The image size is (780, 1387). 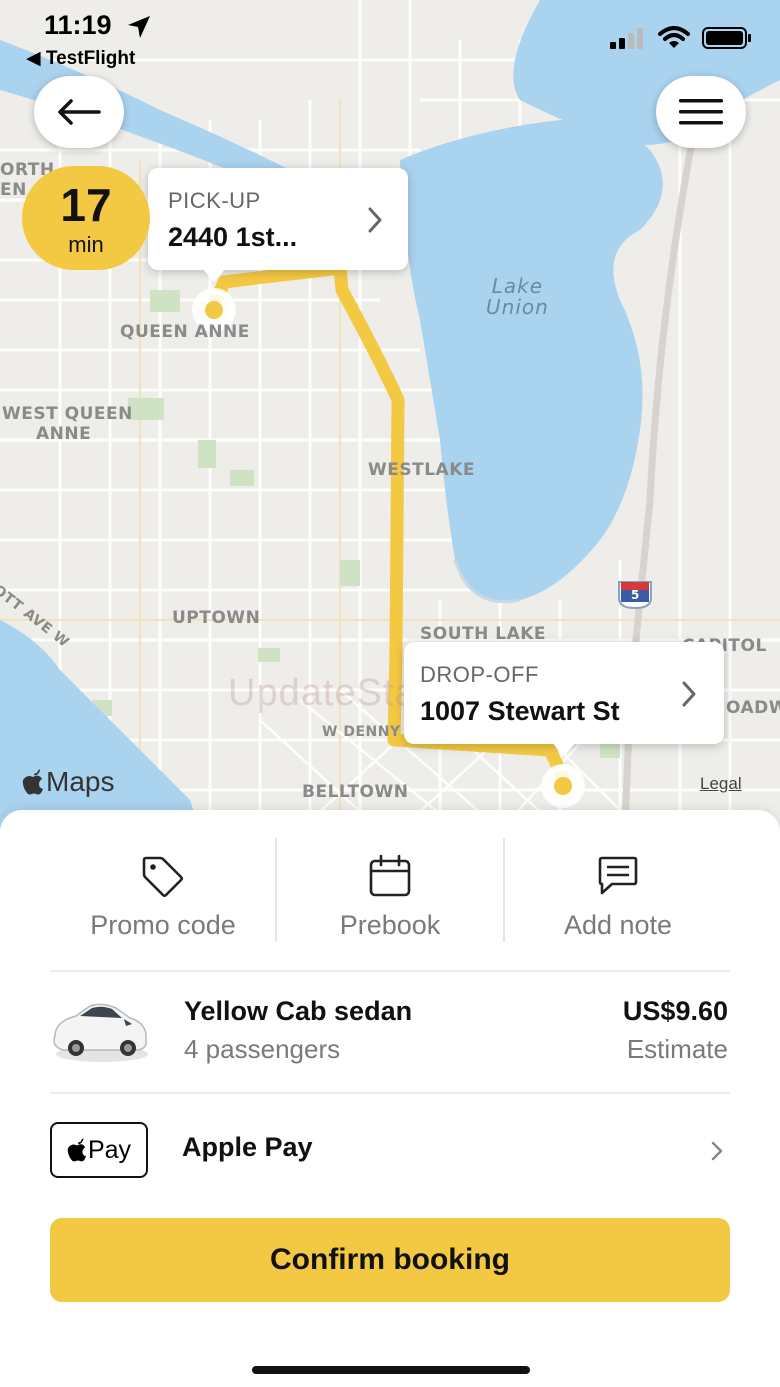 I want to click on legal-link: Legal, so click(x=721, y=784).